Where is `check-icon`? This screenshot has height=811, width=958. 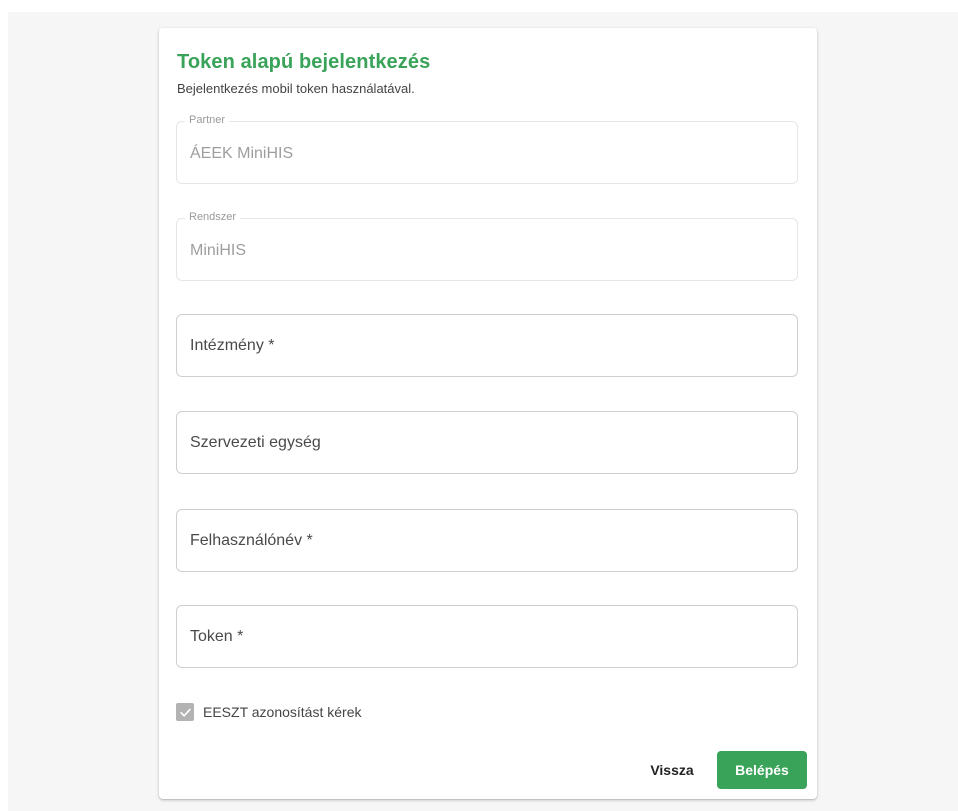 check-icon is located at coordinates (185, 712).